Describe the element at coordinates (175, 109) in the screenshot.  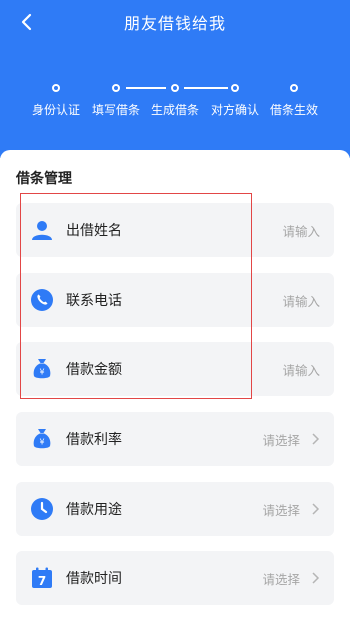
I see `progress-steps: 身份认证 填写借条 生成借条 对方确认 借条生效` at that location.